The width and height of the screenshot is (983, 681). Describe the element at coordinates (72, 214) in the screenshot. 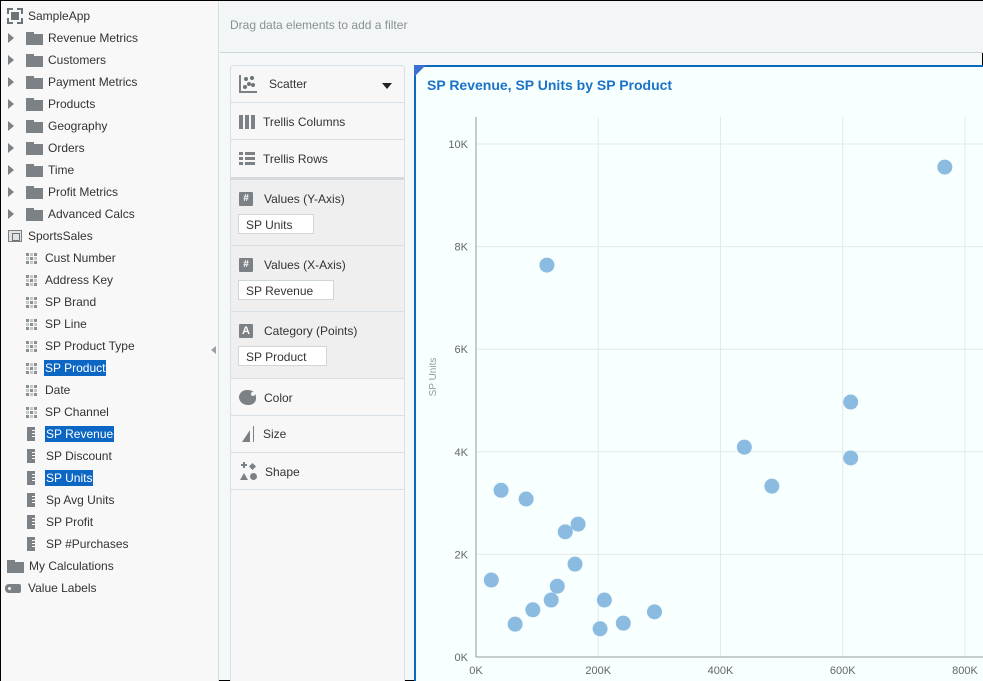

I see `tree-folder-advanced-calcs: Advanced Calcs` at that location.